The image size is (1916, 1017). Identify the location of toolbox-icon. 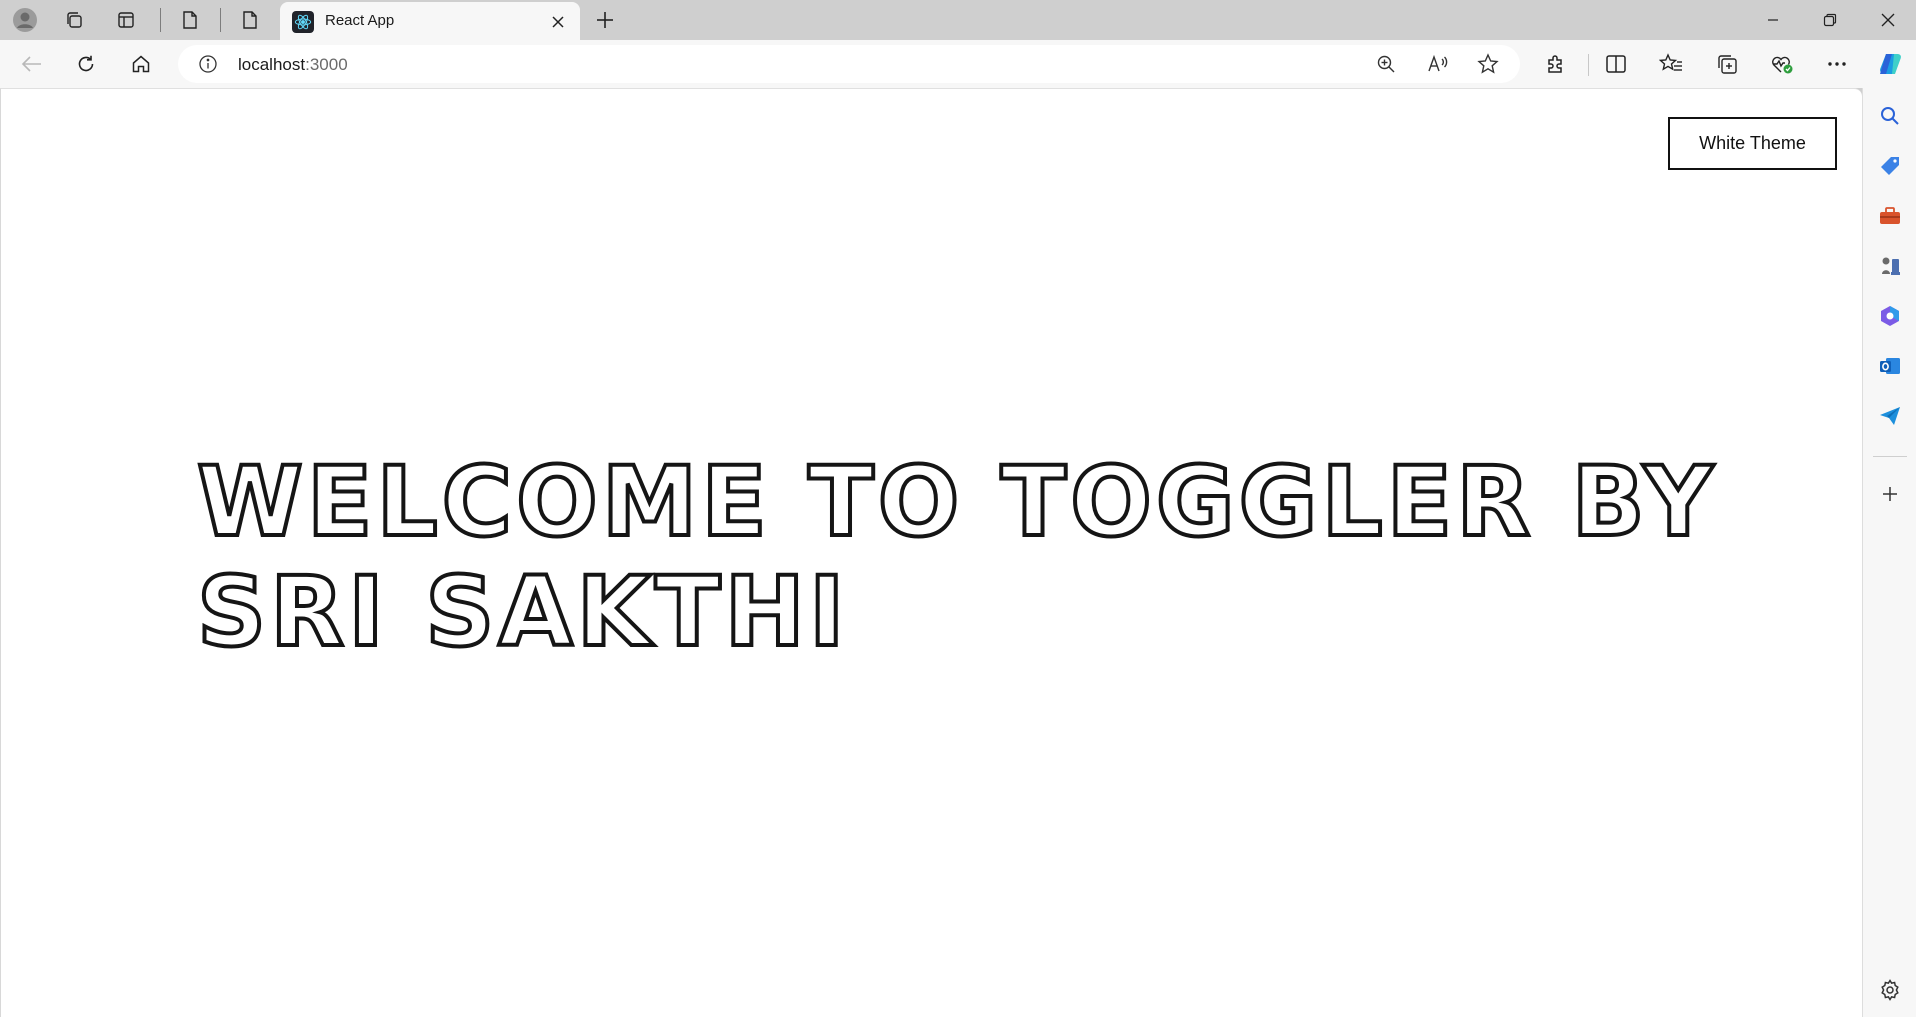
(1890, 216).